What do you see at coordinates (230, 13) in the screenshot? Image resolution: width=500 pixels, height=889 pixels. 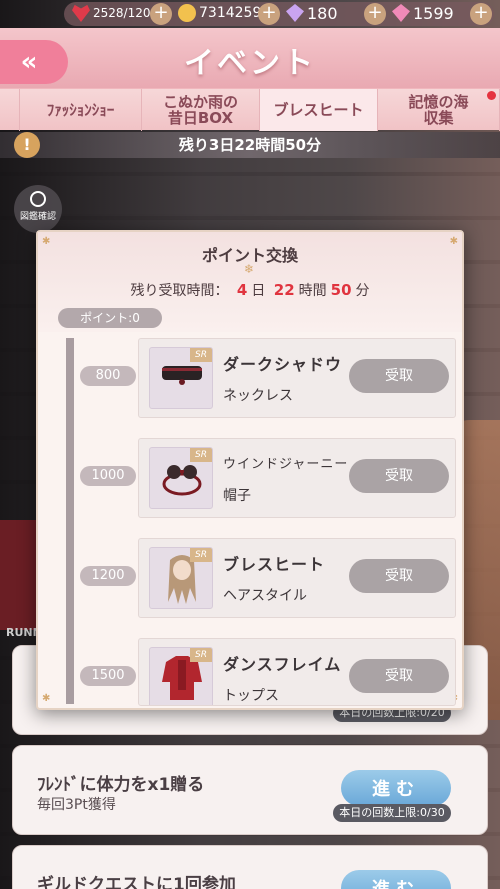 I see `gold-value: 7314259` at bounding box center [230, 13].